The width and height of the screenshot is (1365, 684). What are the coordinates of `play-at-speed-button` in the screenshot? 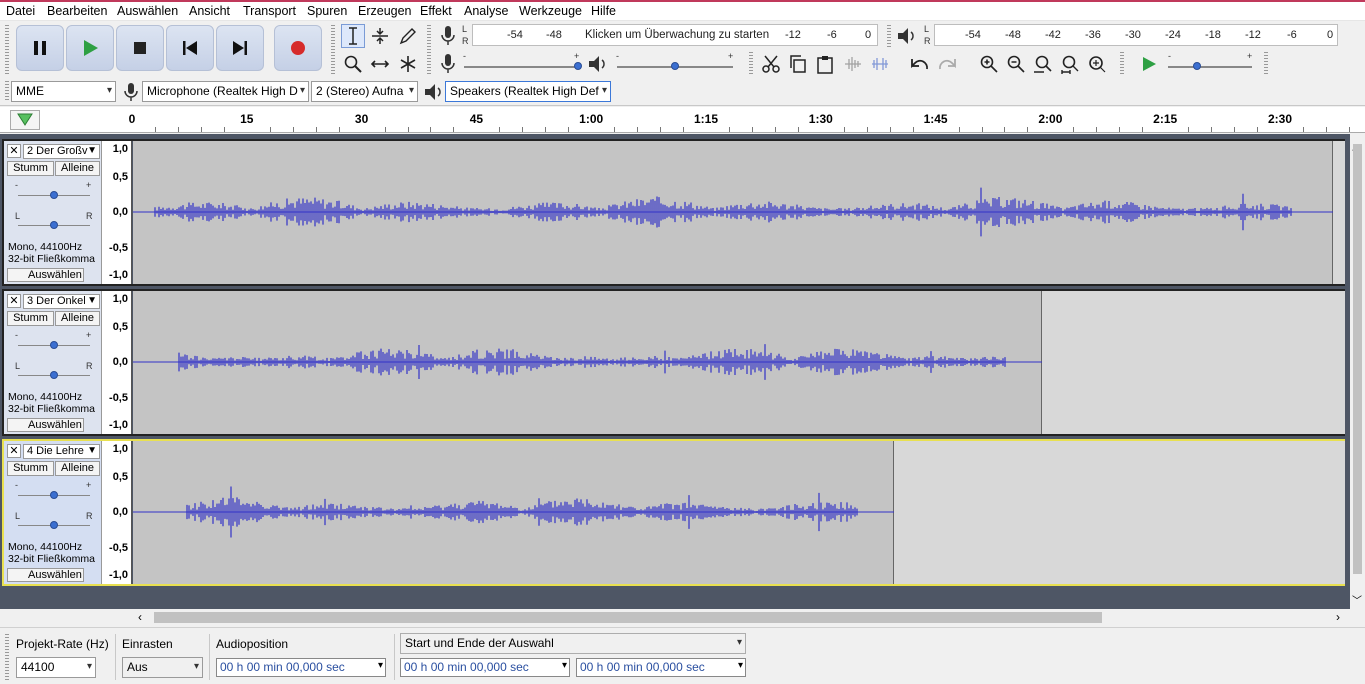 It's located at (1149, 64).